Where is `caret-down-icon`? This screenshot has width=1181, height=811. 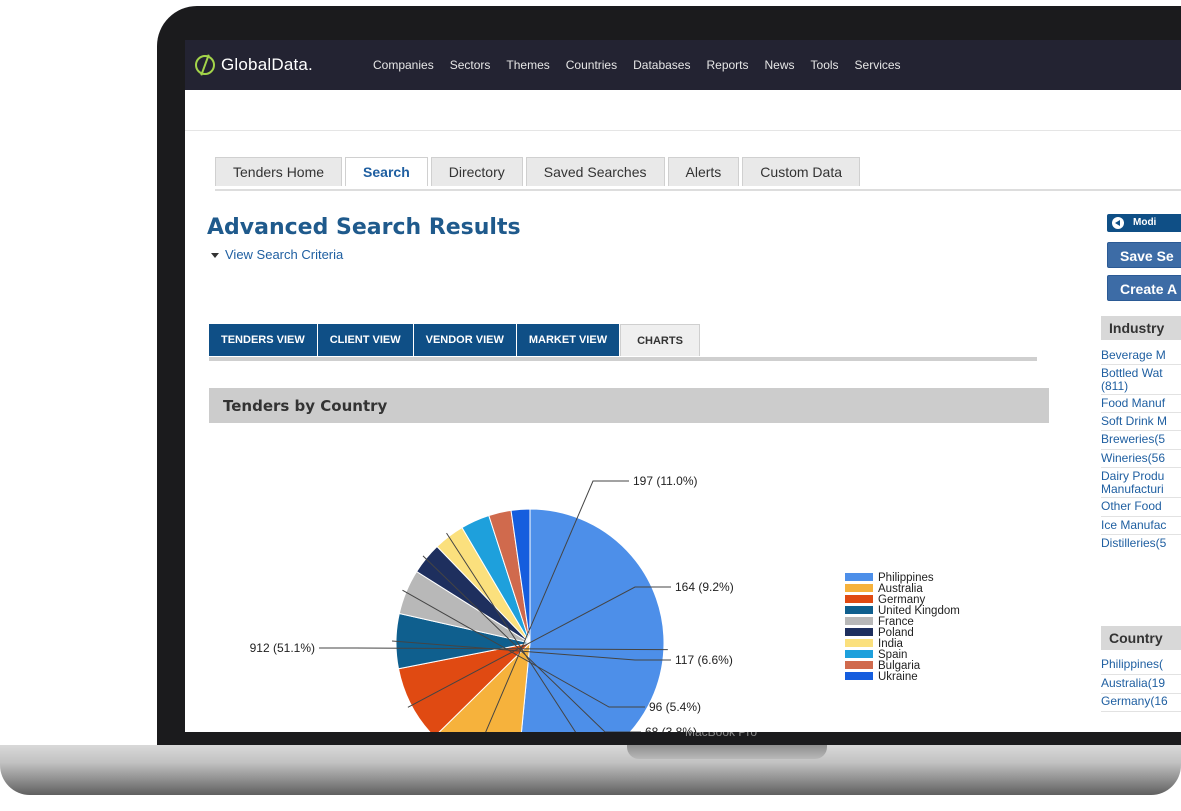
caret-down-icon is located at coordinates (215, 256).